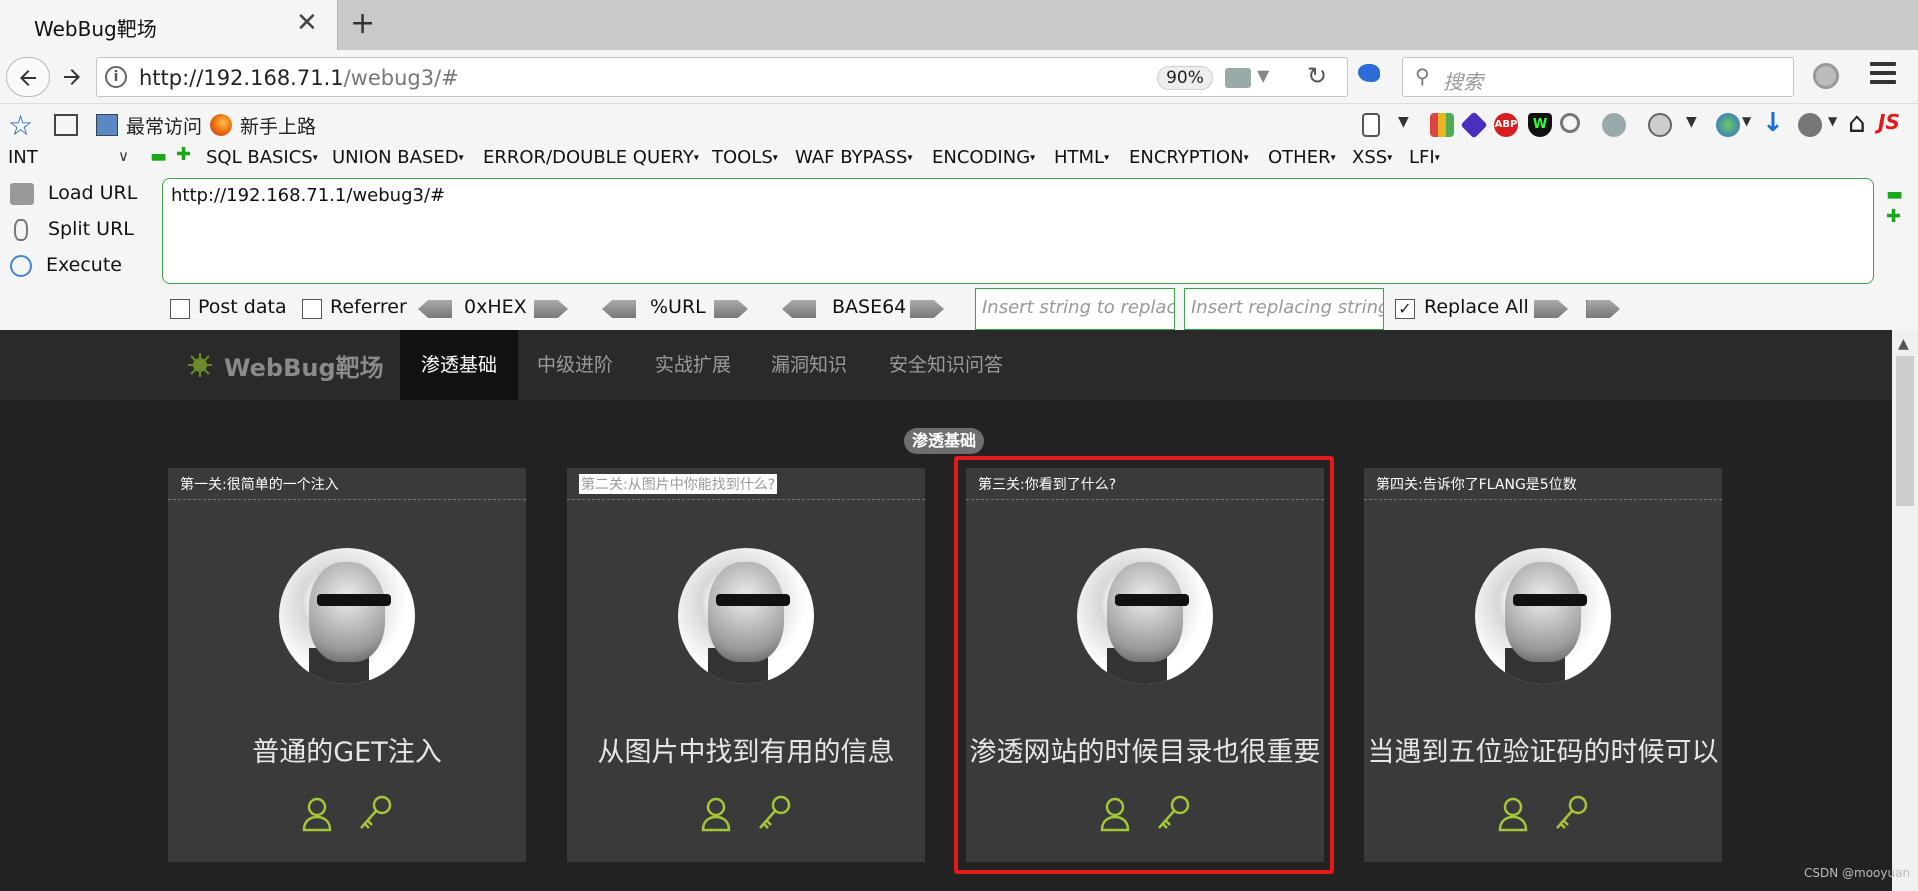  What do you see at coordinates (1302, 157) in the screenshot?
I see `menu-other: OTHER▾` at bounding box center [1302, 157].